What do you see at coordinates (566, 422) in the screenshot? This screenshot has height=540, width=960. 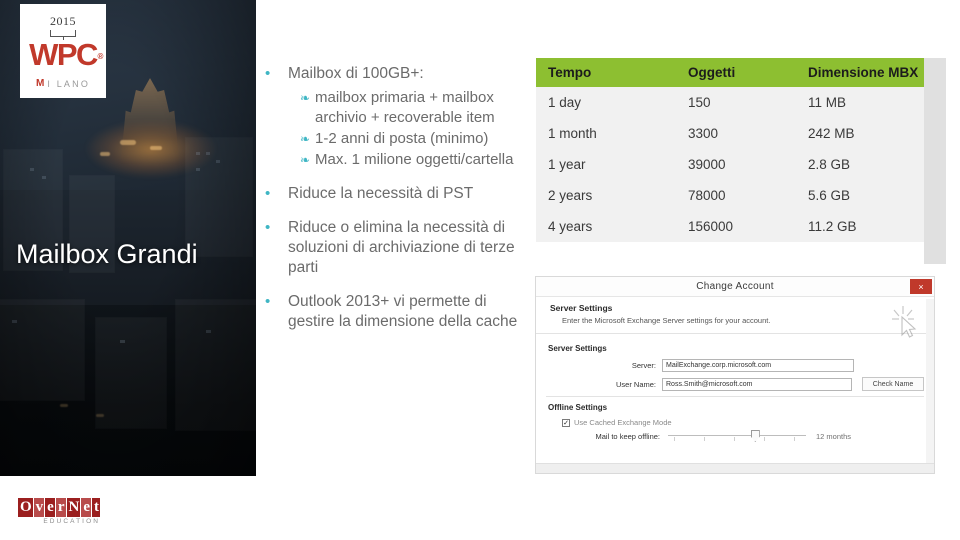 I see `checkbox-icon: ✓` at bounding box center [566, 422].